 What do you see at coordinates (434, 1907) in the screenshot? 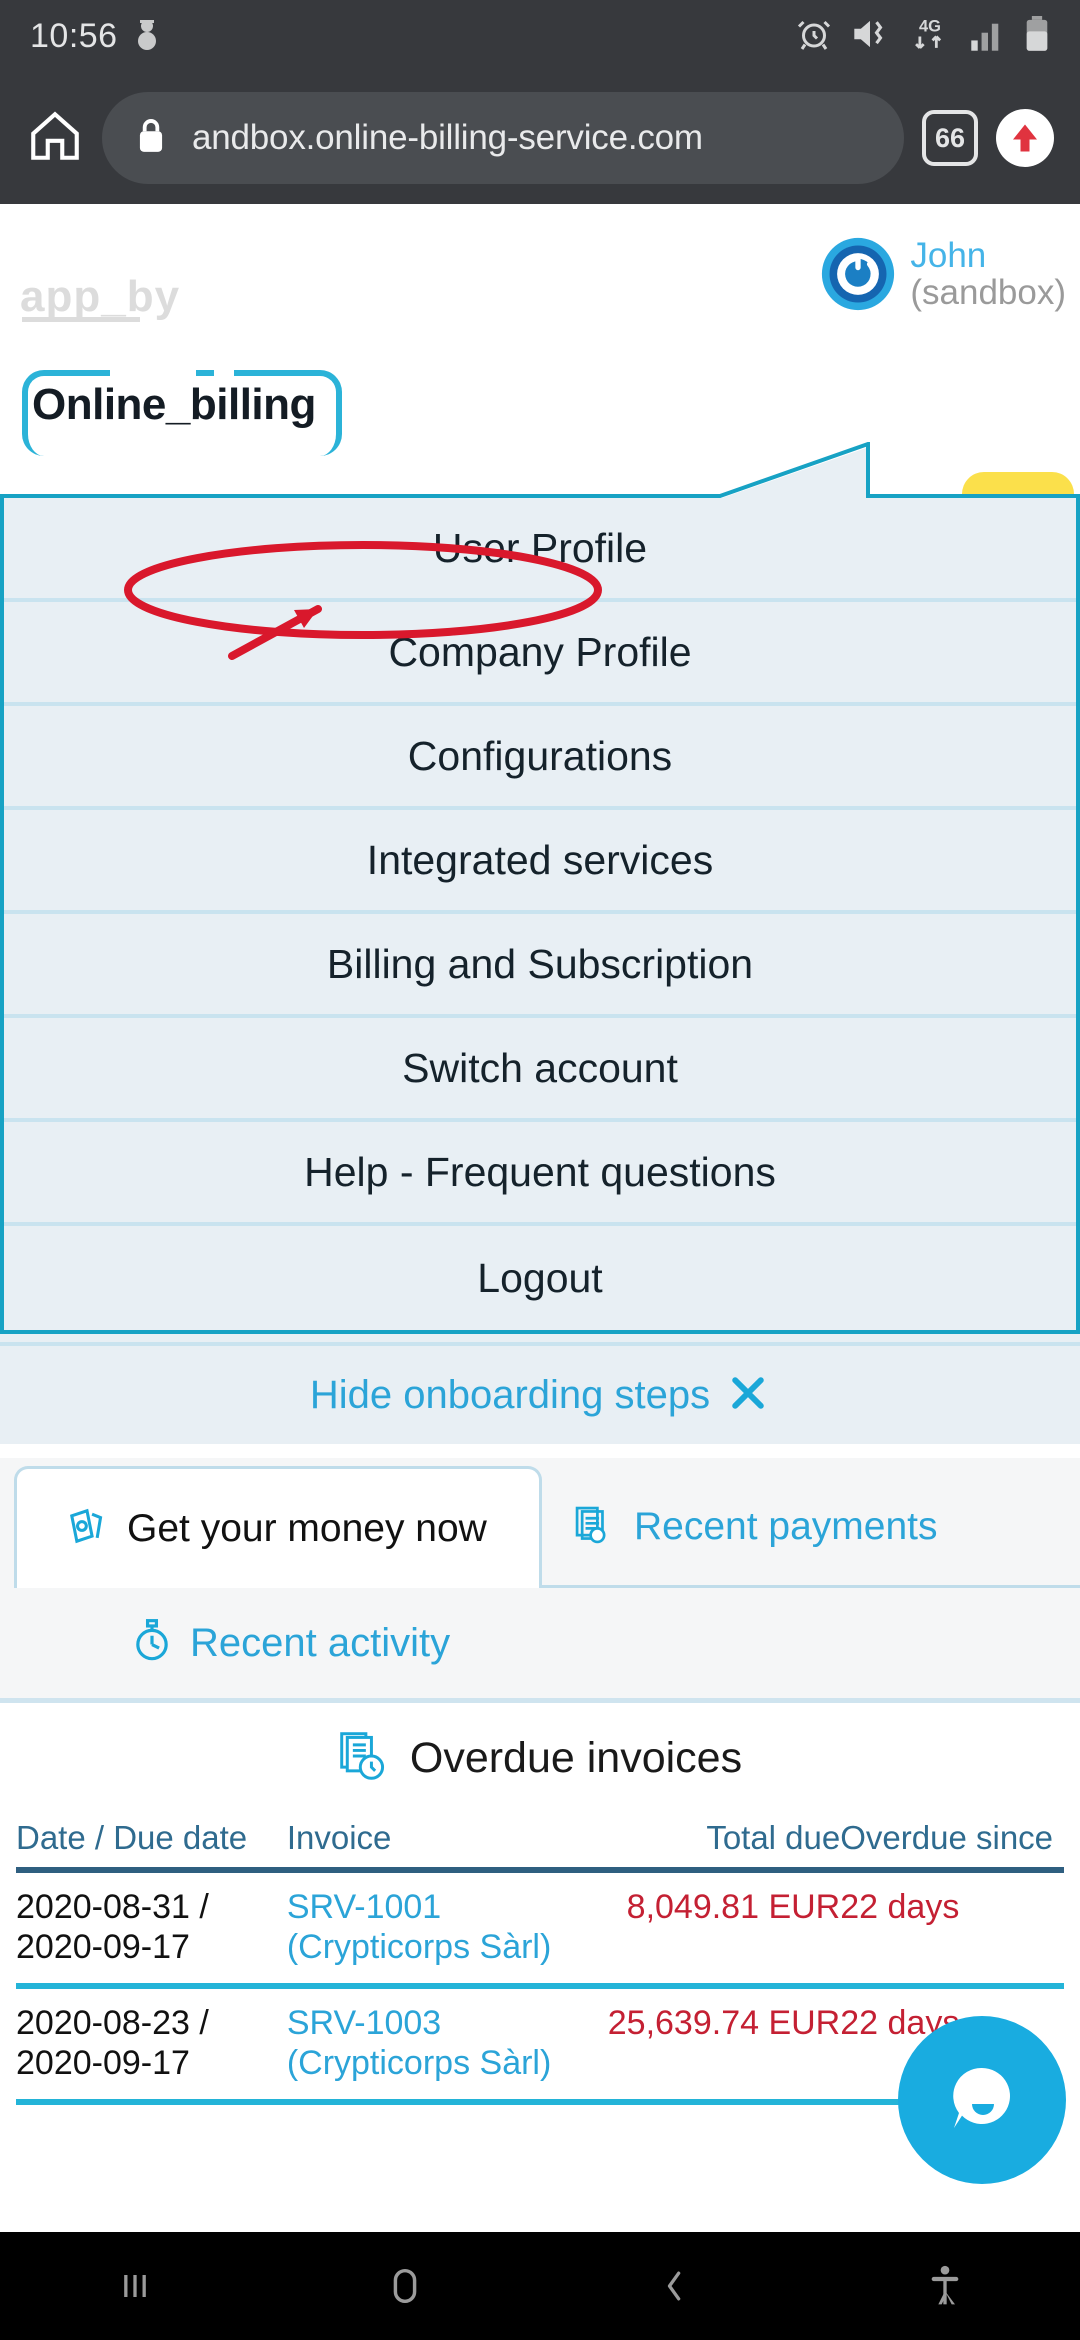
I see `invoice-id: SRV-1001` at bounding box center [434, 1907].